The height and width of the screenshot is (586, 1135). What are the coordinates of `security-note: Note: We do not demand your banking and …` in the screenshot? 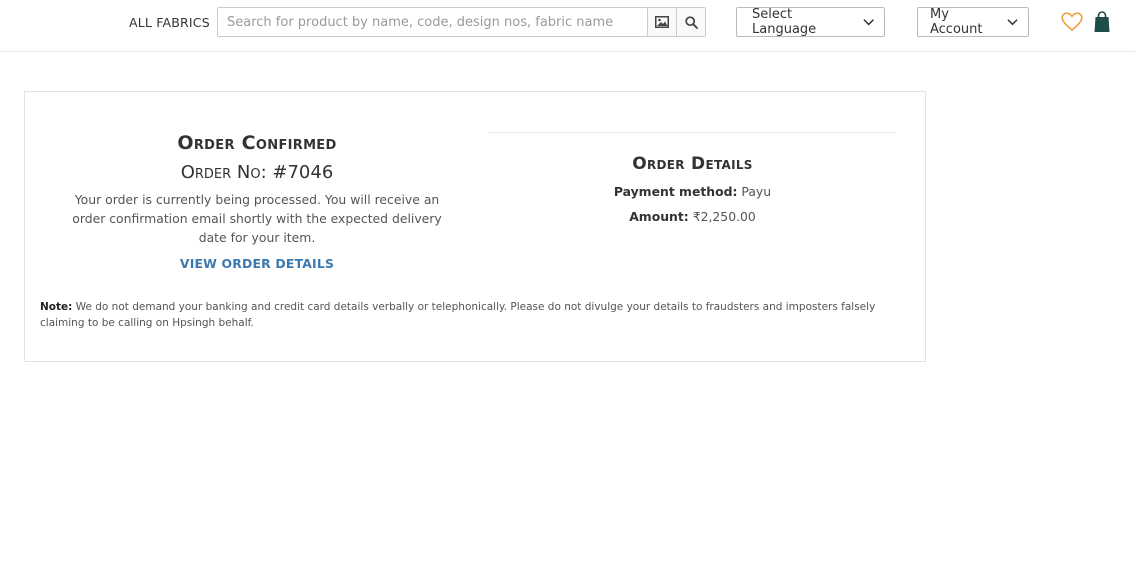 It's located at (476, 315).